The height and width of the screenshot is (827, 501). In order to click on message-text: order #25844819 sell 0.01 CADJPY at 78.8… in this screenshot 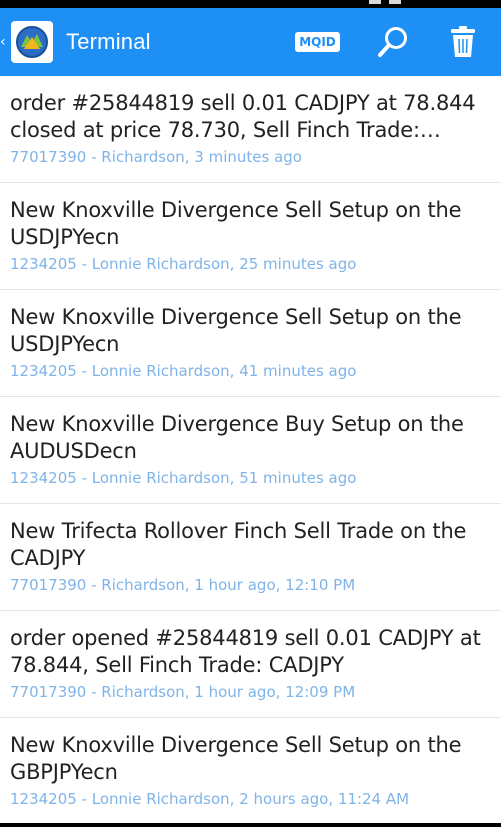, I will do `click(243, 116)`.